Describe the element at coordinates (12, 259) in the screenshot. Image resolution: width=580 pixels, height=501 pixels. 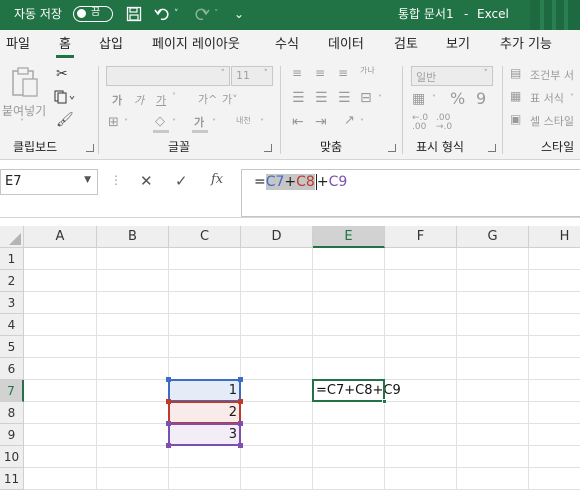
I see `row-header-1: 1` at that location.